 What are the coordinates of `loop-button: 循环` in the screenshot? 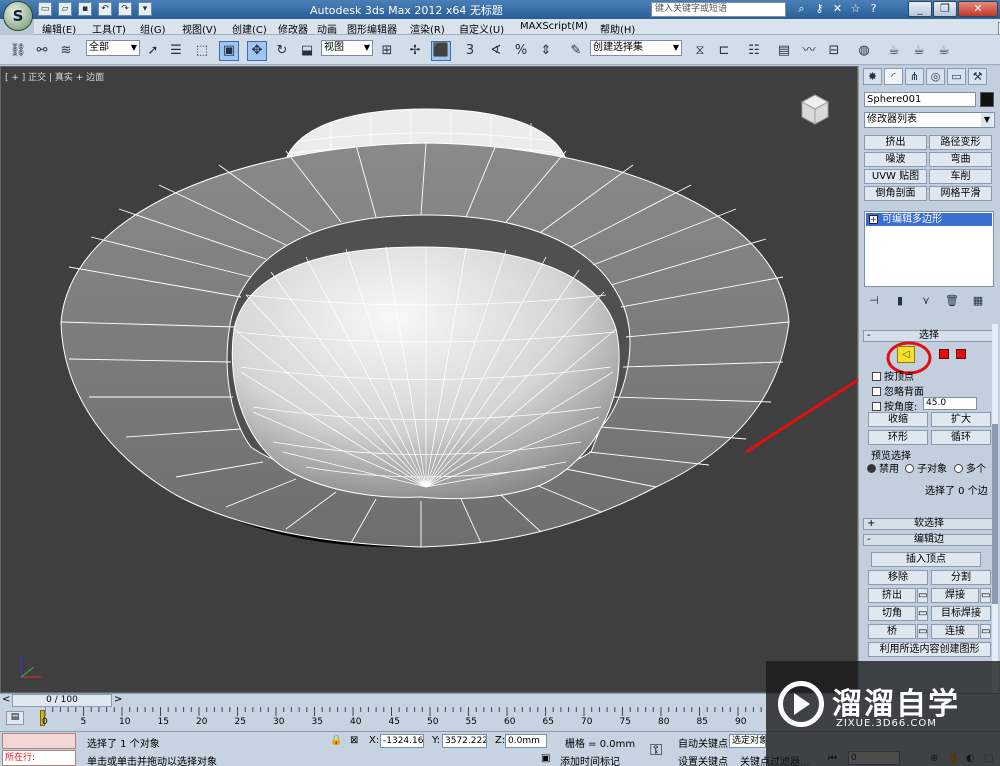 It's located at (961, 437).